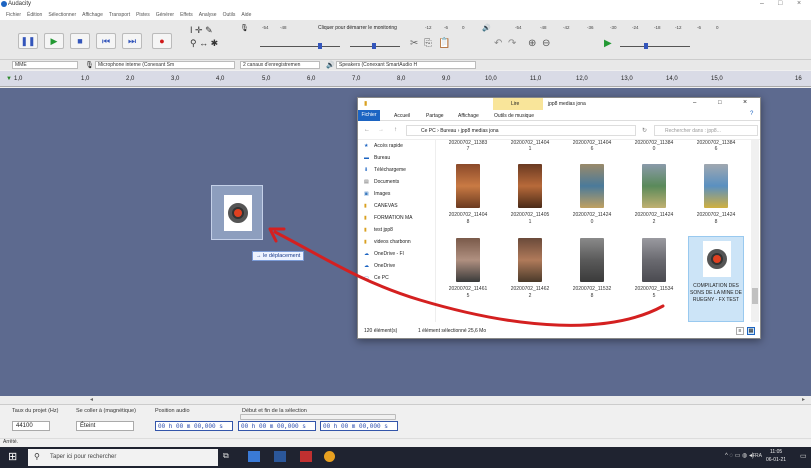 The height and width of the screenshot is (468, 811). What do you see at coordinates (226, 456) in the screenshot?
I see `task-view-icon: ⧉` at bounding box center [226, 456].